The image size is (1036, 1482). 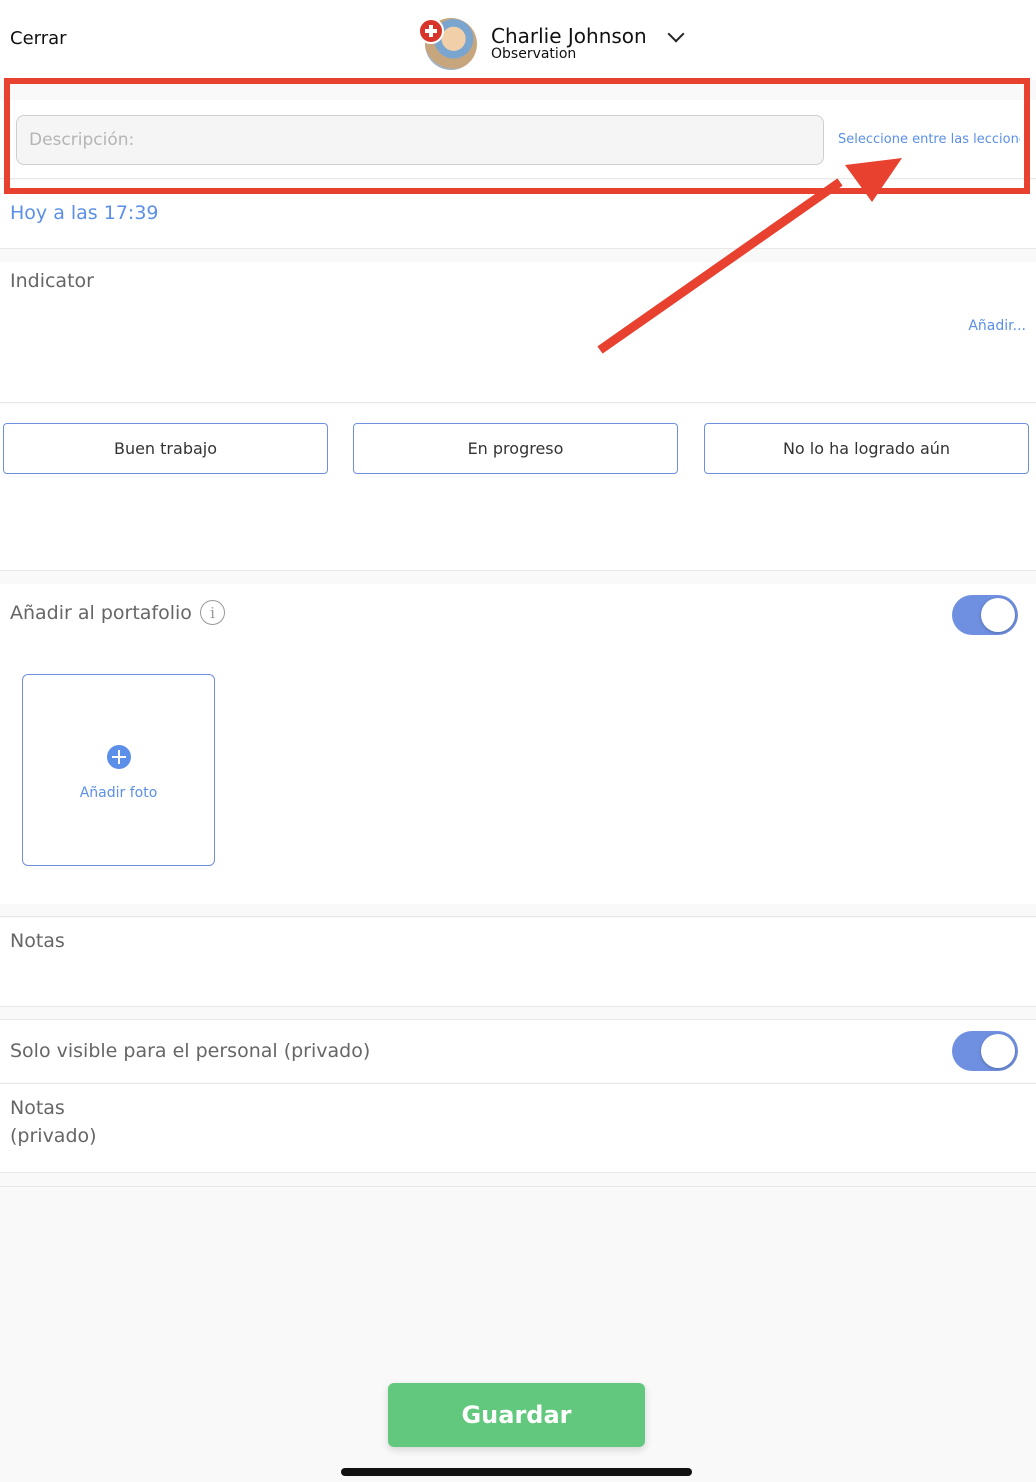 I want to click on observation-date: Hoy a las 17:39, so click(x=84, y=213).